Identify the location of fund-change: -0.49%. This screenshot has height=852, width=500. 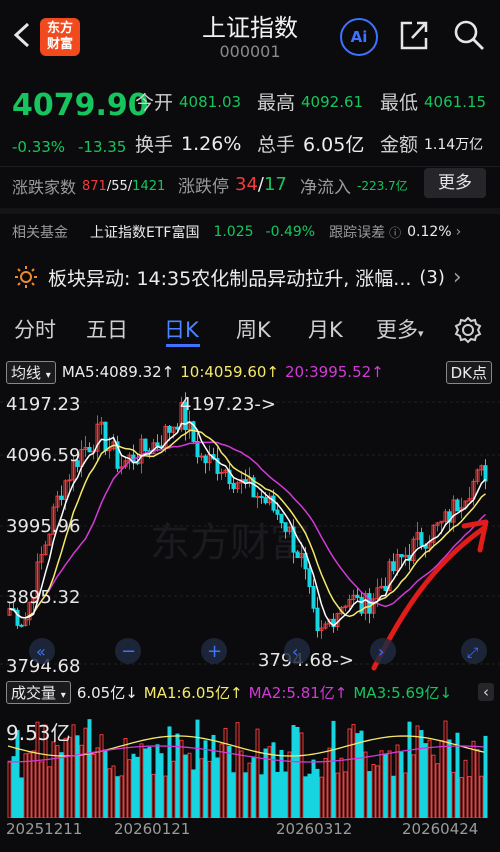
(290, 232).